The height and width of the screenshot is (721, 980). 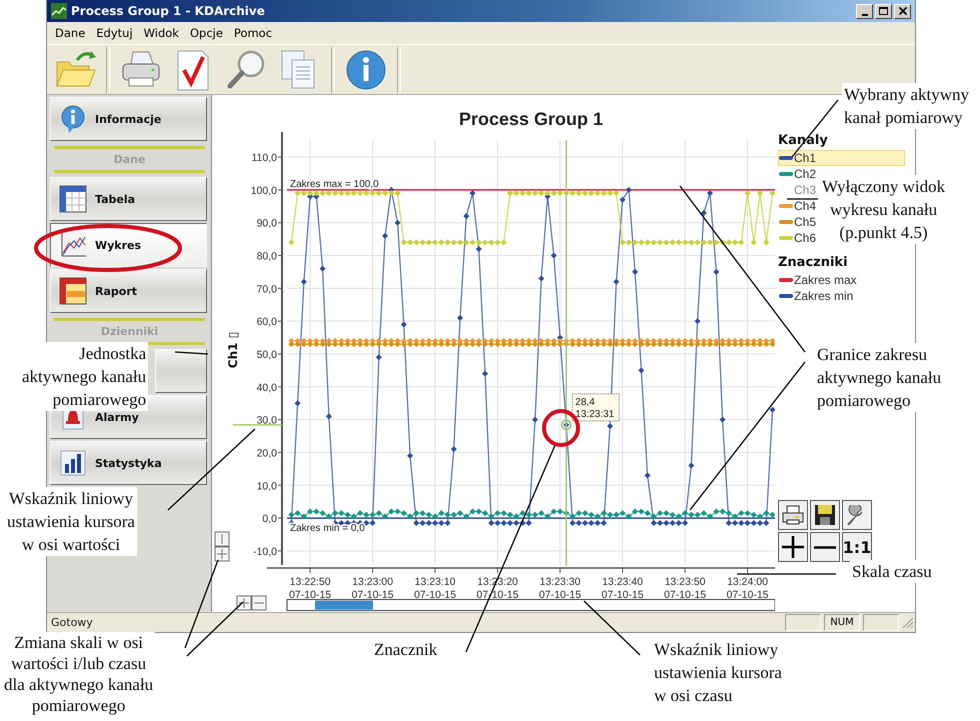 I want to click on legend-item: Ch5, so click(x=798, y=222).